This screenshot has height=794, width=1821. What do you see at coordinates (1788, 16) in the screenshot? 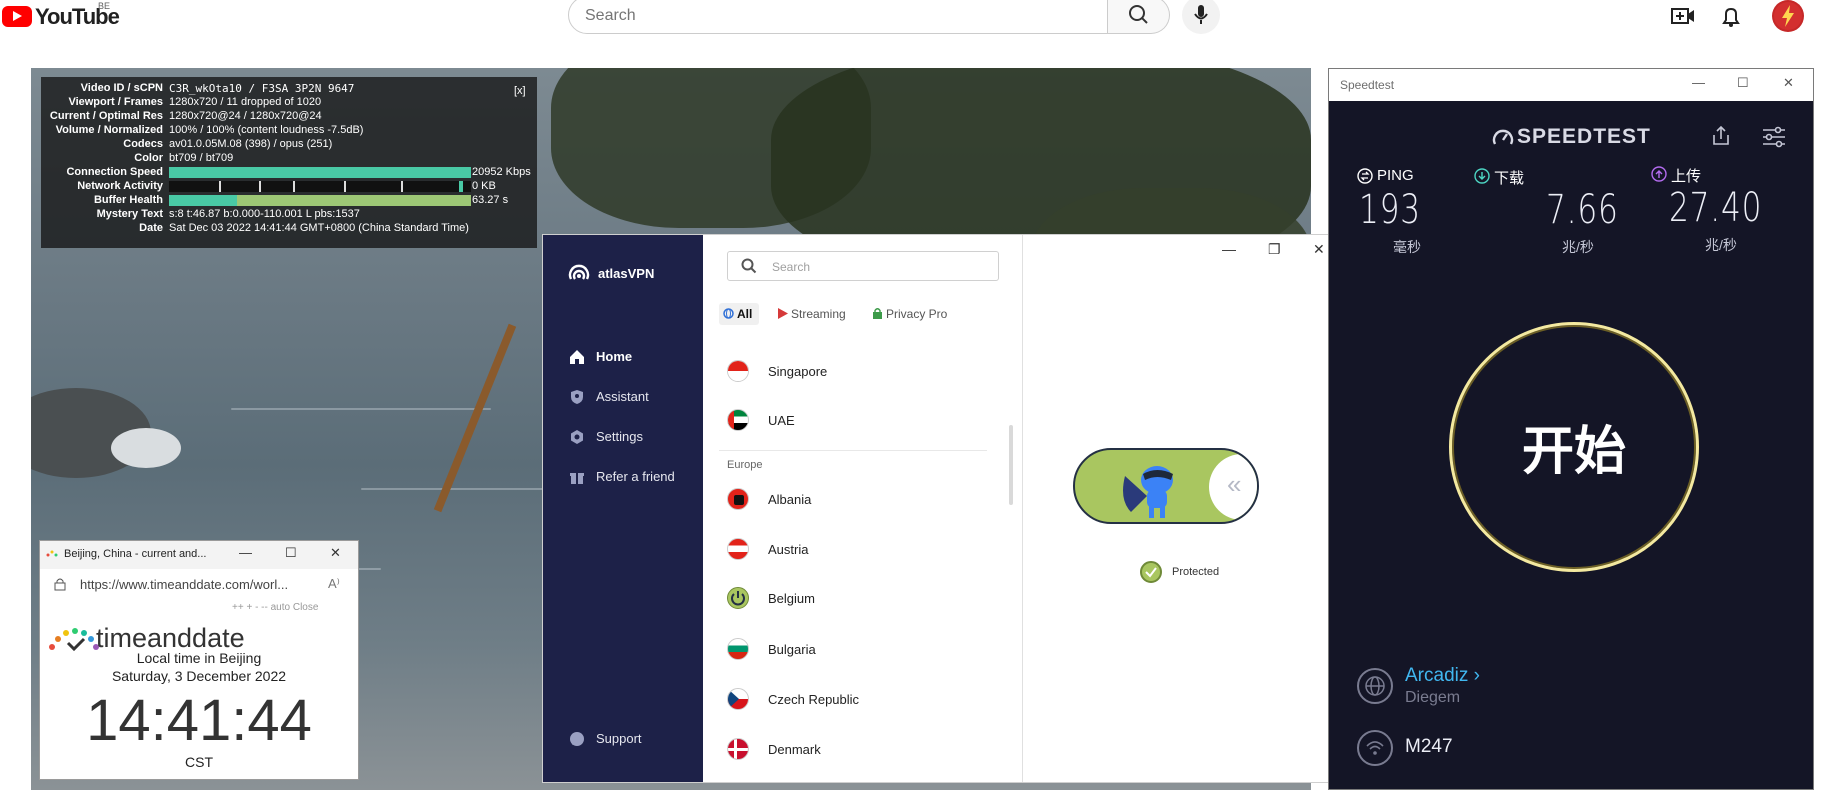
I see `avatar` at bounding box center [1788, 16].